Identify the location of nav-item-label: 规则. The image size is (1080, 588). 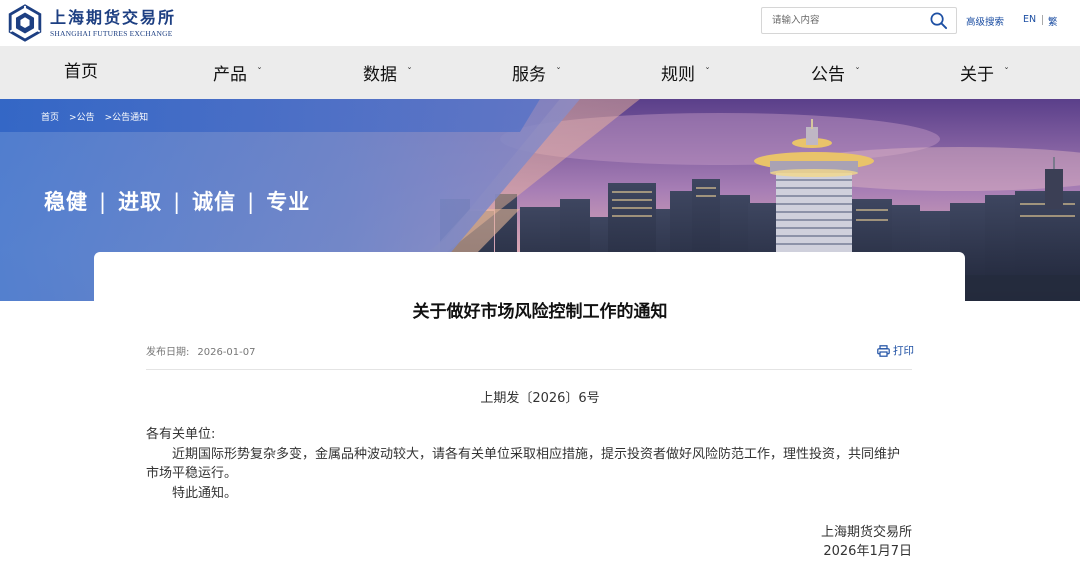
(678, 75).